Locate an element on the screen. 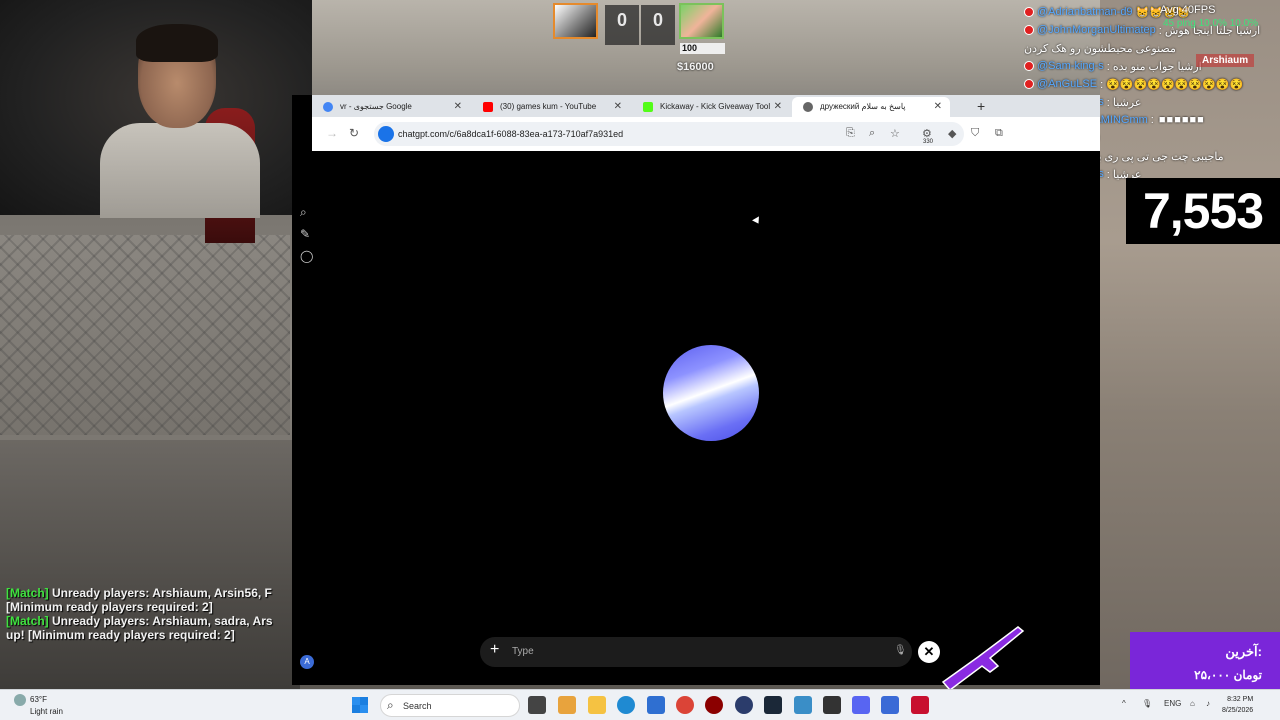 The image size is (1280, 720). webcam-feed is located at coordinates (156, 121).